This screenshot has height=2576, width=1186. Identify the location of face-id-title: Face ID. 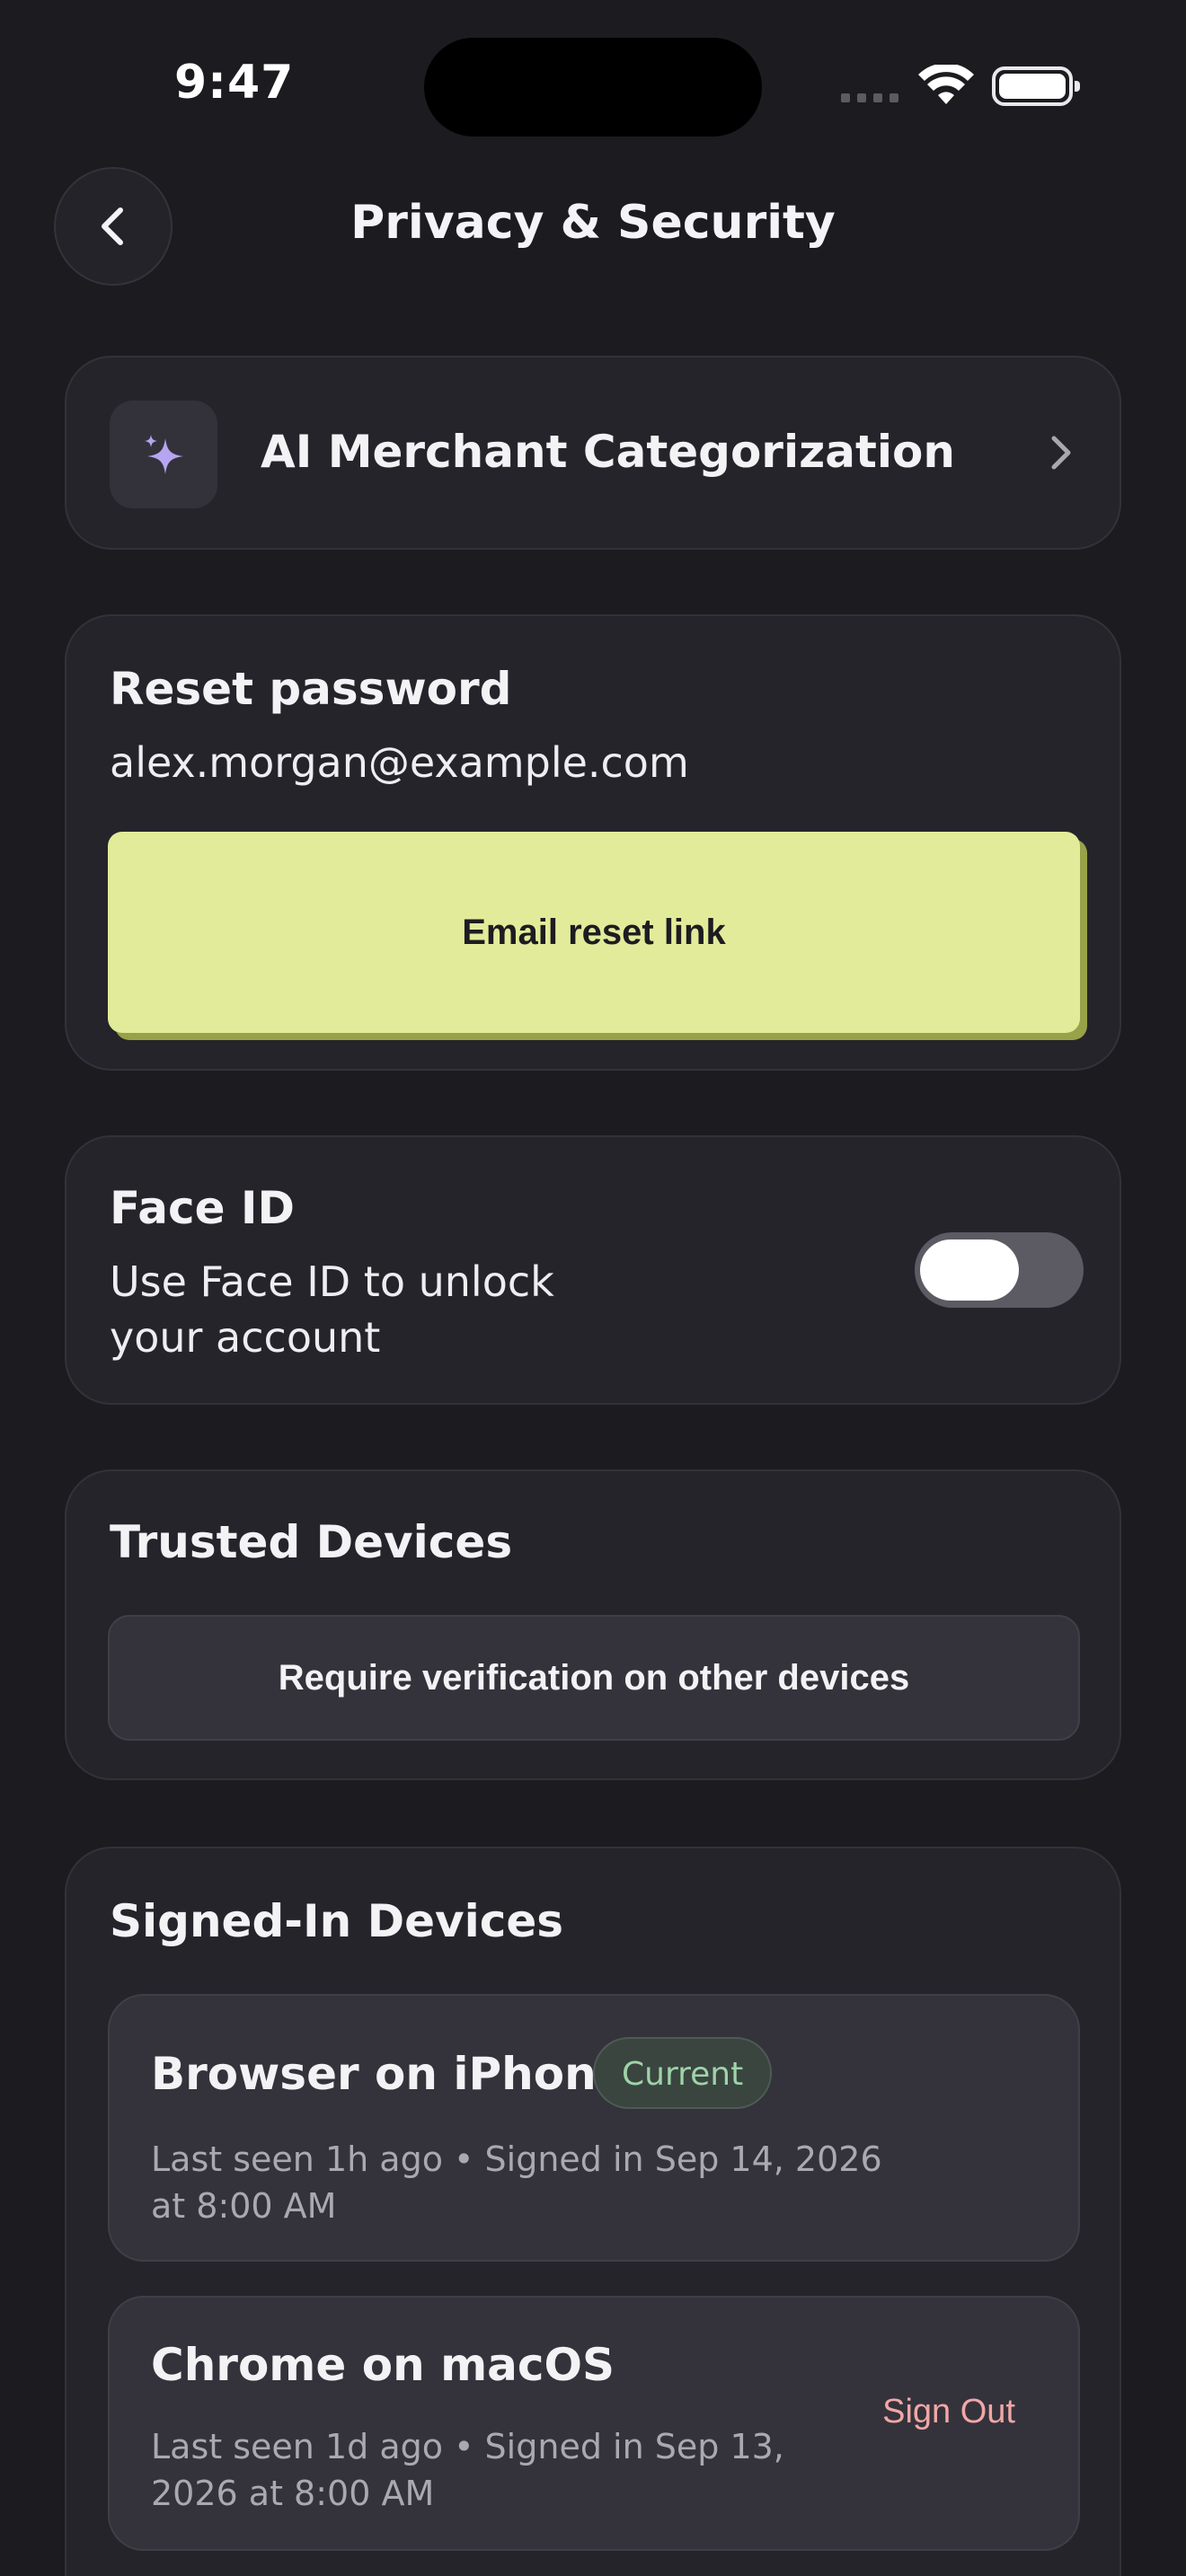
(203, 1208).